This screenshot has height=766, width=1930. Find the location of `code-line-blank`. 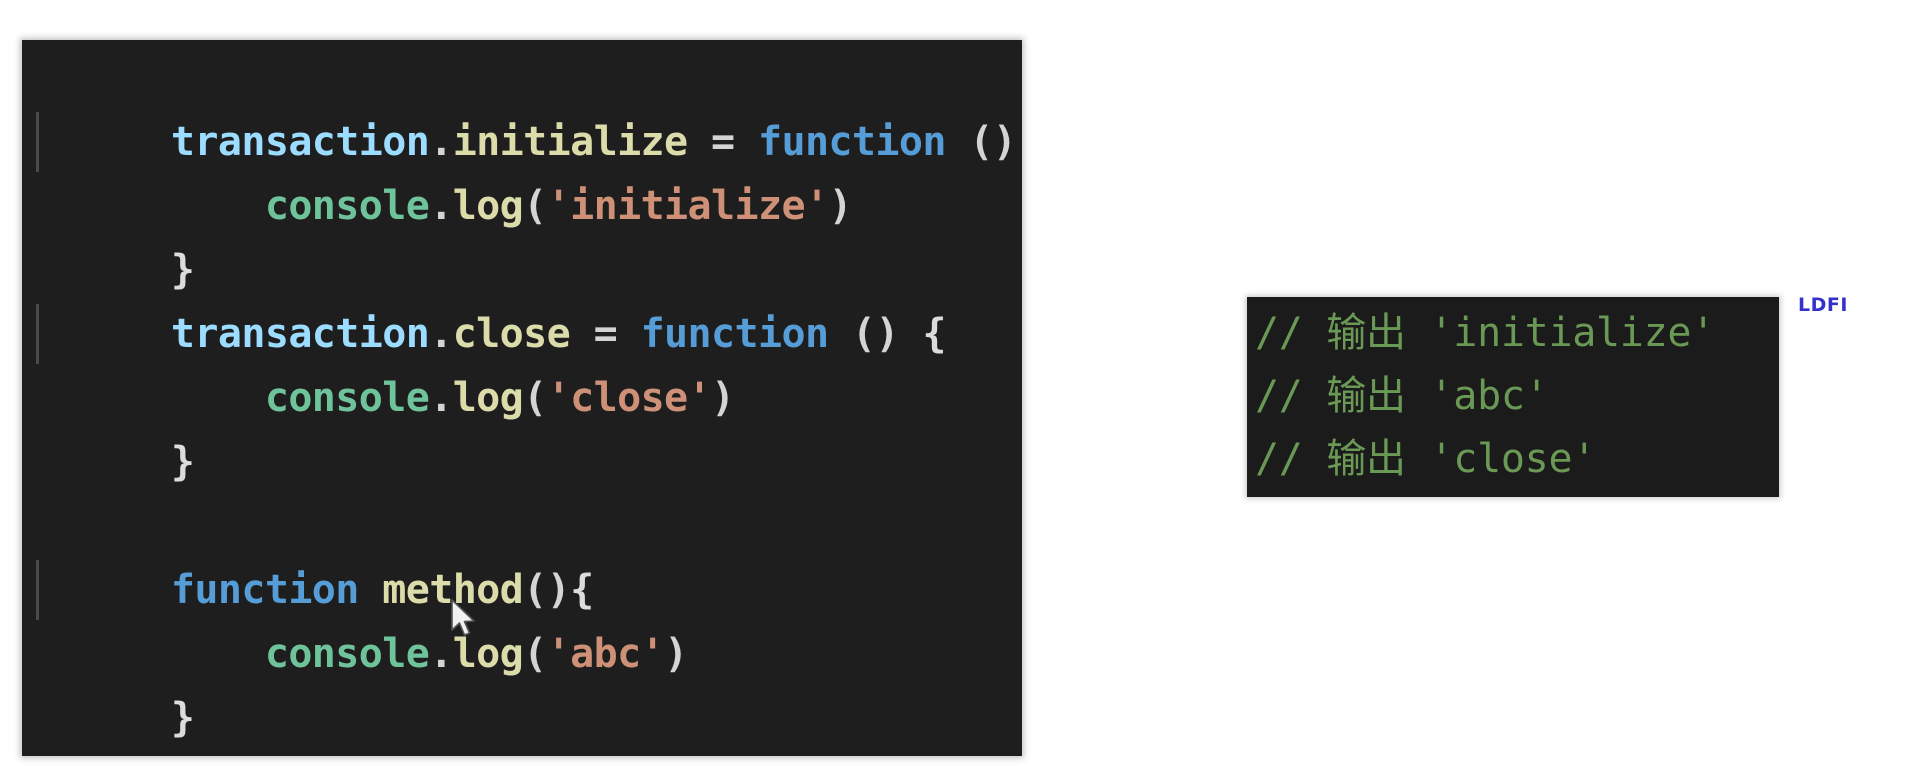

code-line-blank is located at coordinates (522, 462).